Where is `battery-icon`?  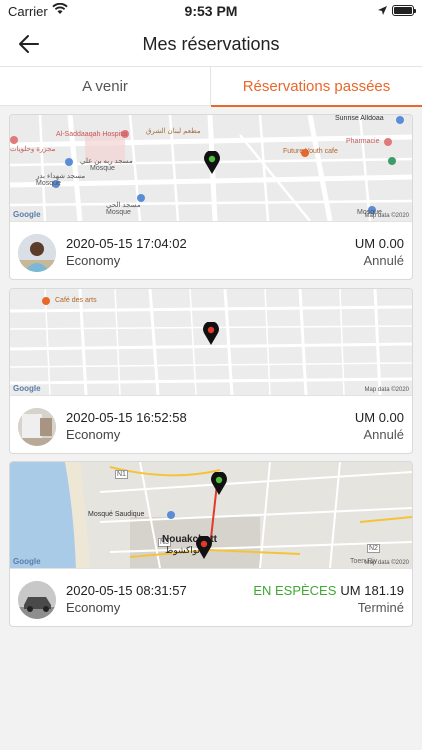
battery-icon is located at coordinates (404, 10).